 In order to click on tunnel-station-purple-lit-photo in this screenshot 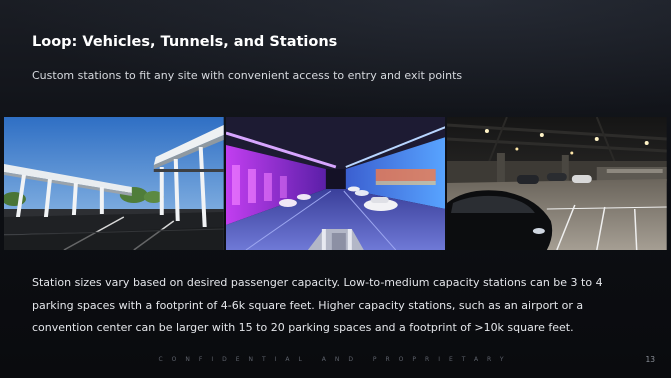, I will do `click(335, 183)`.